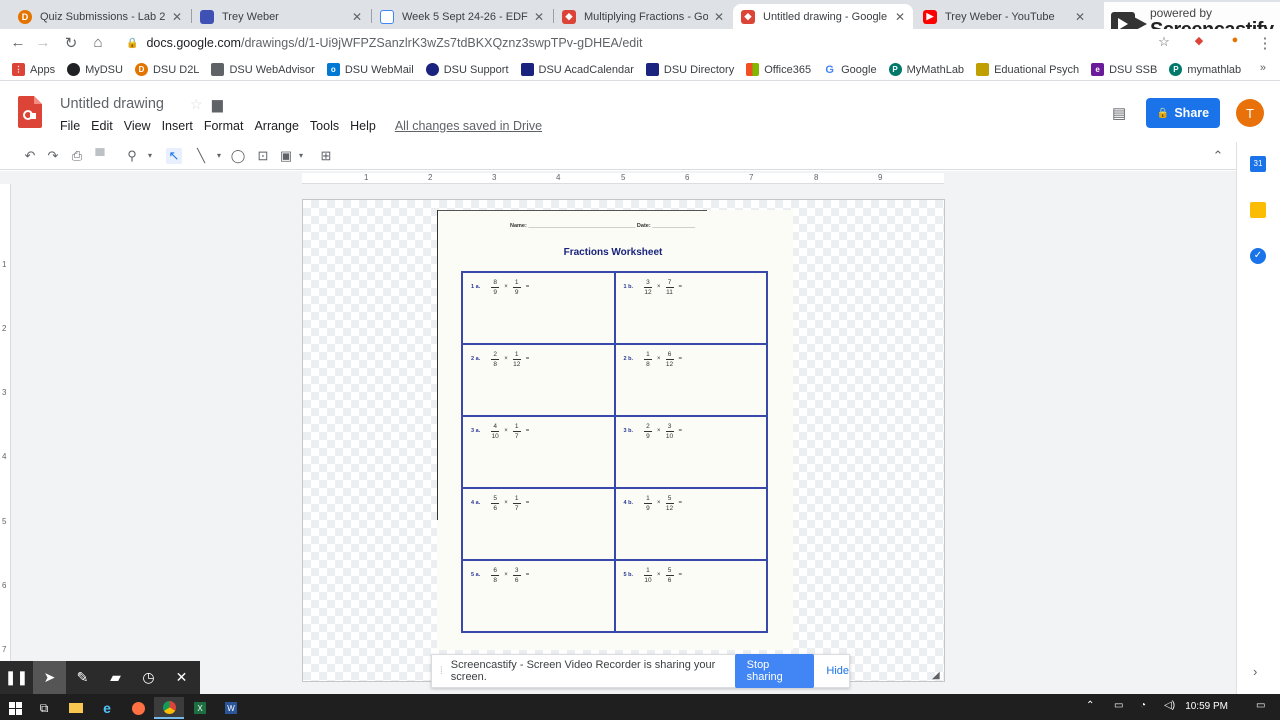  What do you see at coordinates (774, 671) in the screenshot?
I see `stop-sharing-button: Stop sharing` at bounding box center [774, 671].